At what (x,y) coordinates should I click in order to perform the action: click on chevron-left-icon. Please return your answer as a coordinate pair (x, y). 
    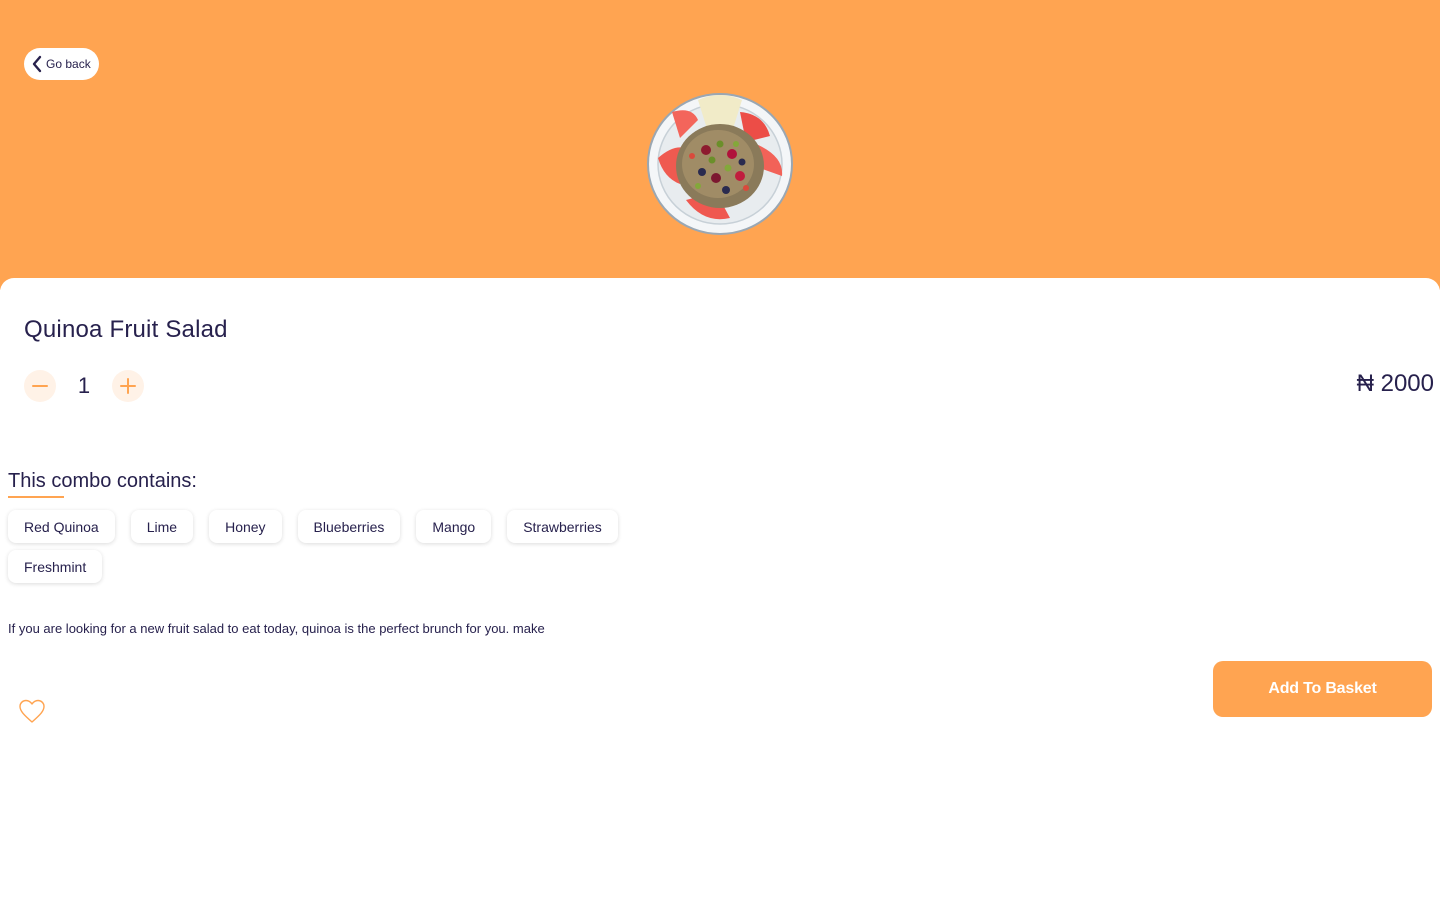
    Looking at the image, I should click on (37, 64).